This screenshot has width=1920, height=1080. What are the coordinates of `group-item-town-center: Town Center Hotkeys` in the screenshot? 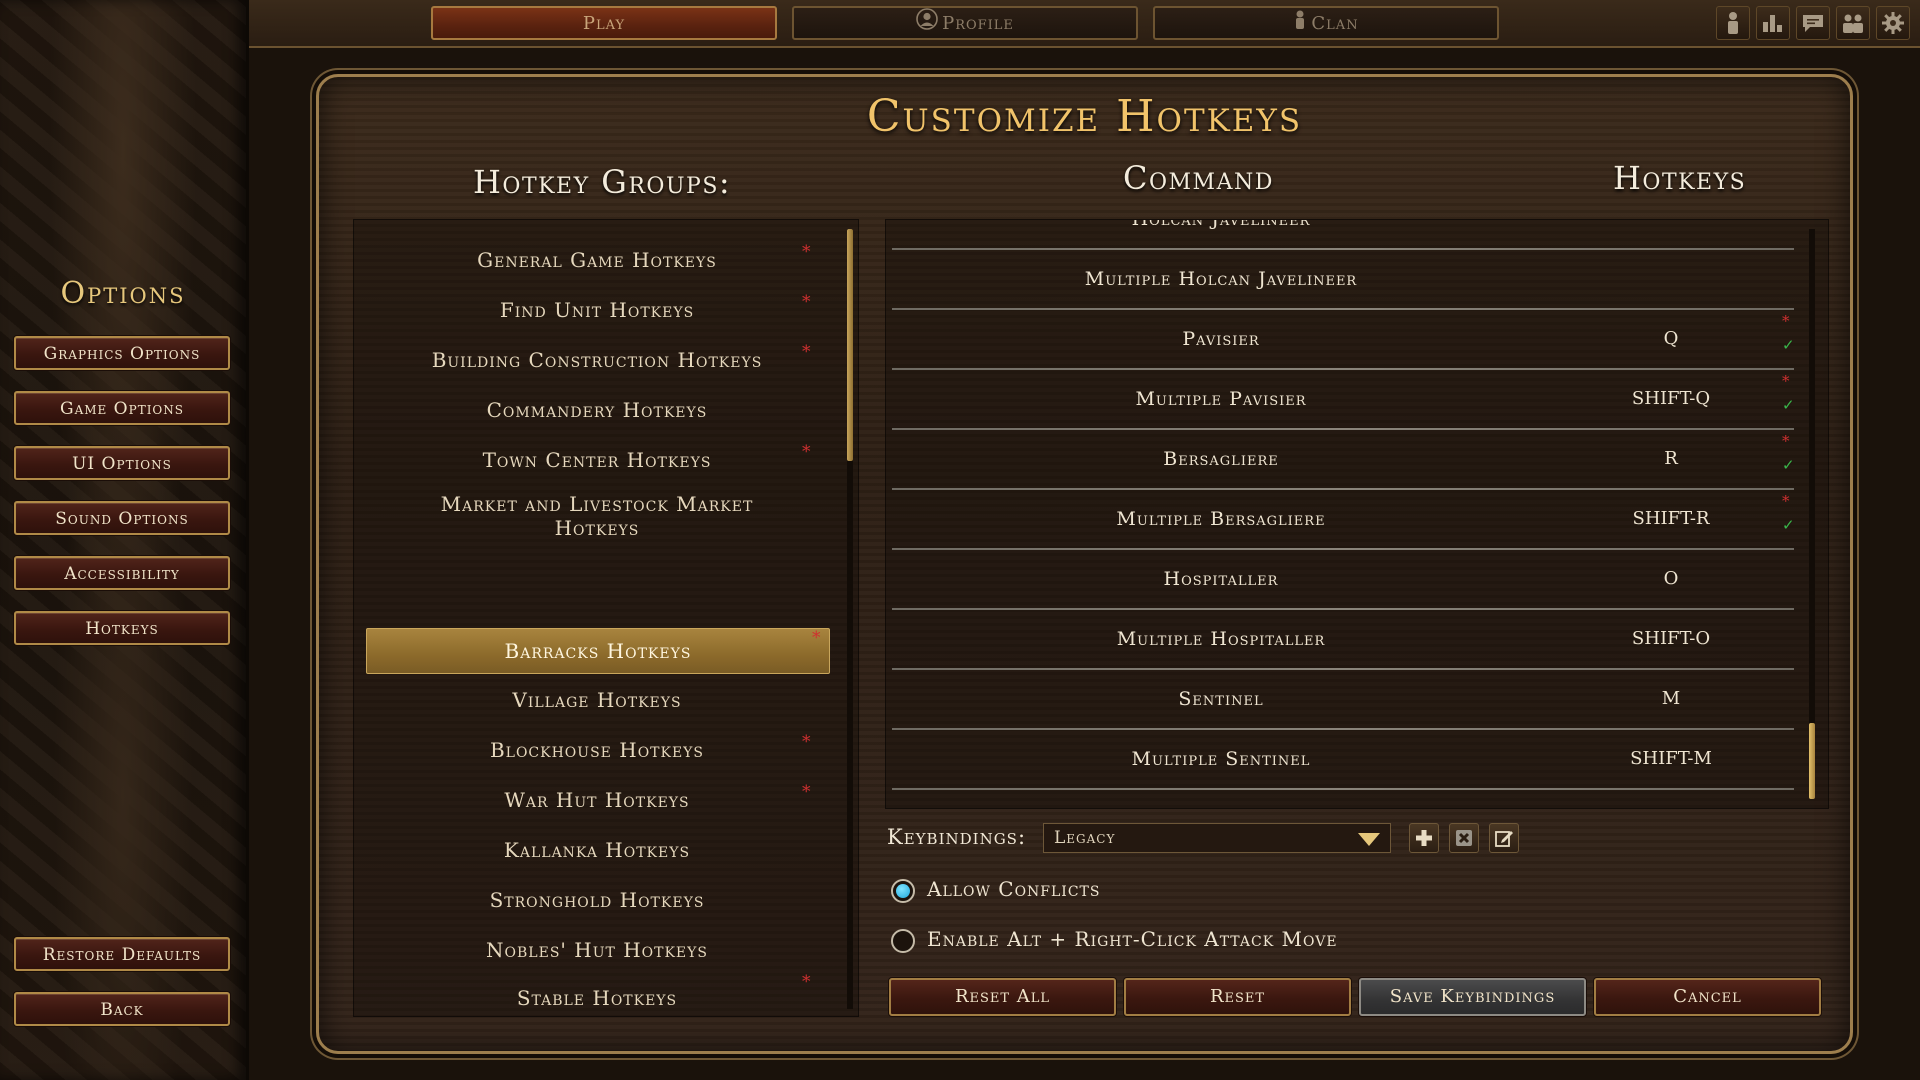 It's located at (597, 460).